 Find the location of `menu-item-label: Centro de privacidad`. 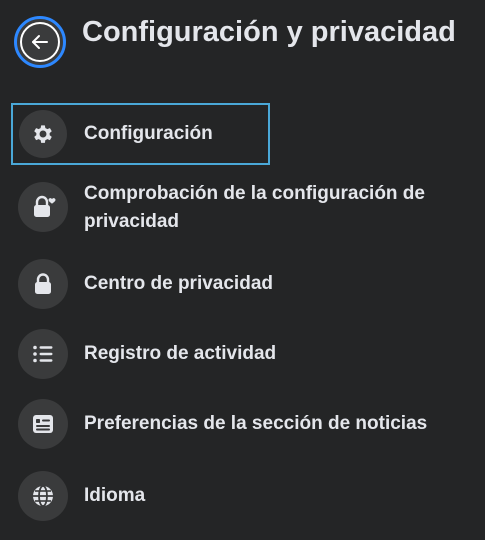

menu-item-label: Centro de privacidad is located at coordinates (178, 283).